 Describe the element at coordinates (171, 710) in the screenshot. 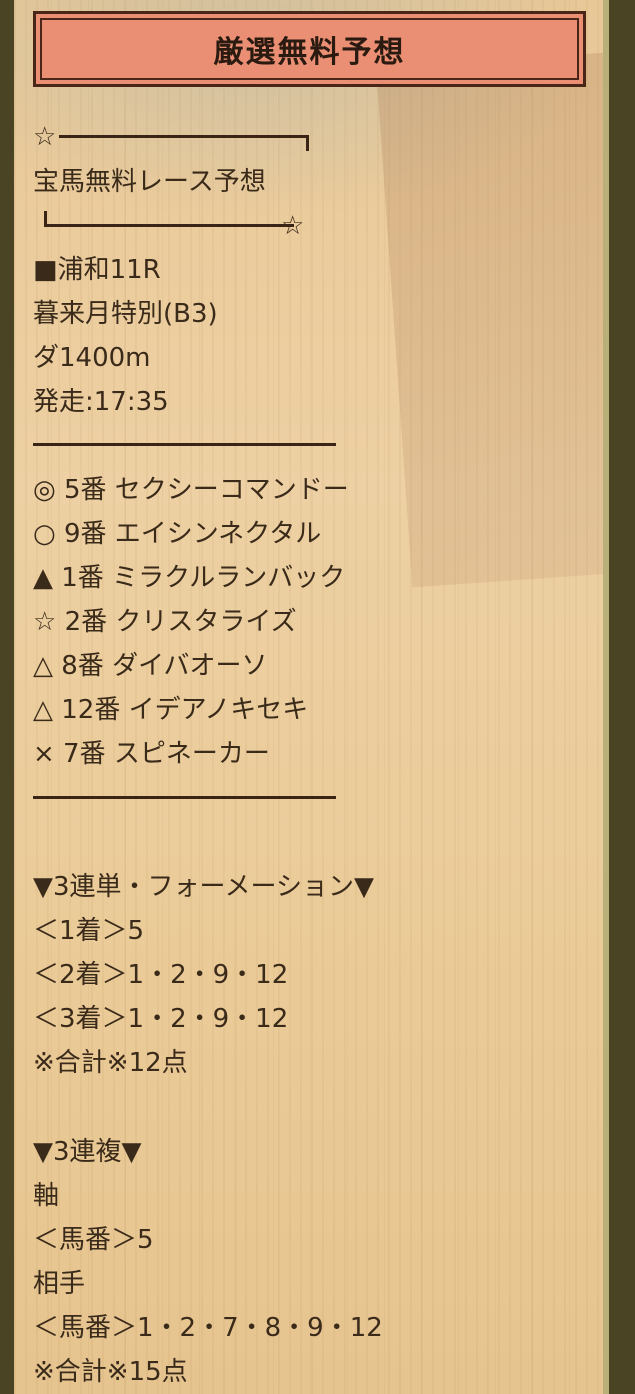

I see `pick-item: △ 12番 イデアノキセキ` at that location.